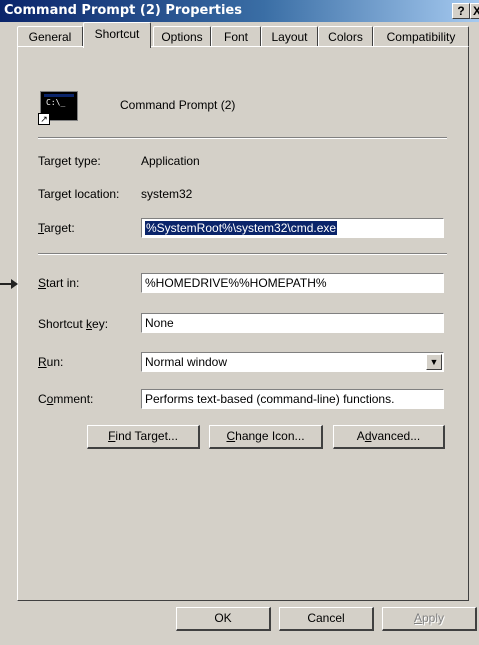 This screenshot has height=645, width=479. I want to click on tab-compatibility: Compatibility, so click(421, 36).